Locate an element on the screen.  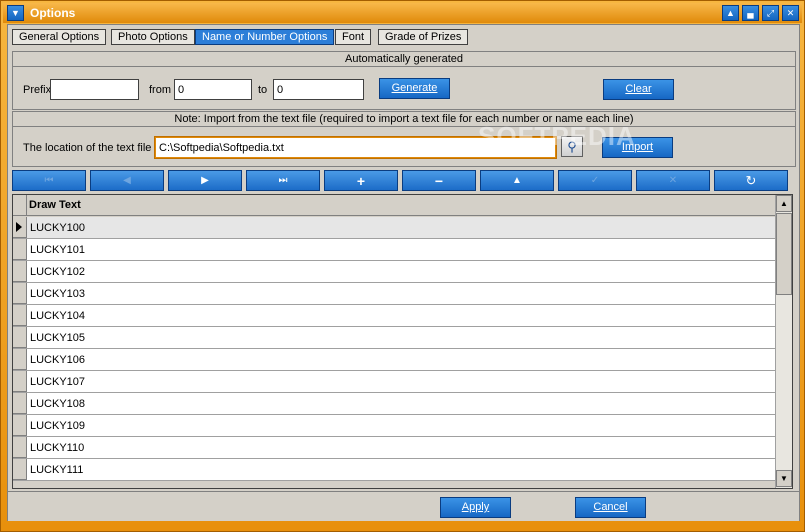
grid-header: Draw Text is located at coordinates (394, 205).